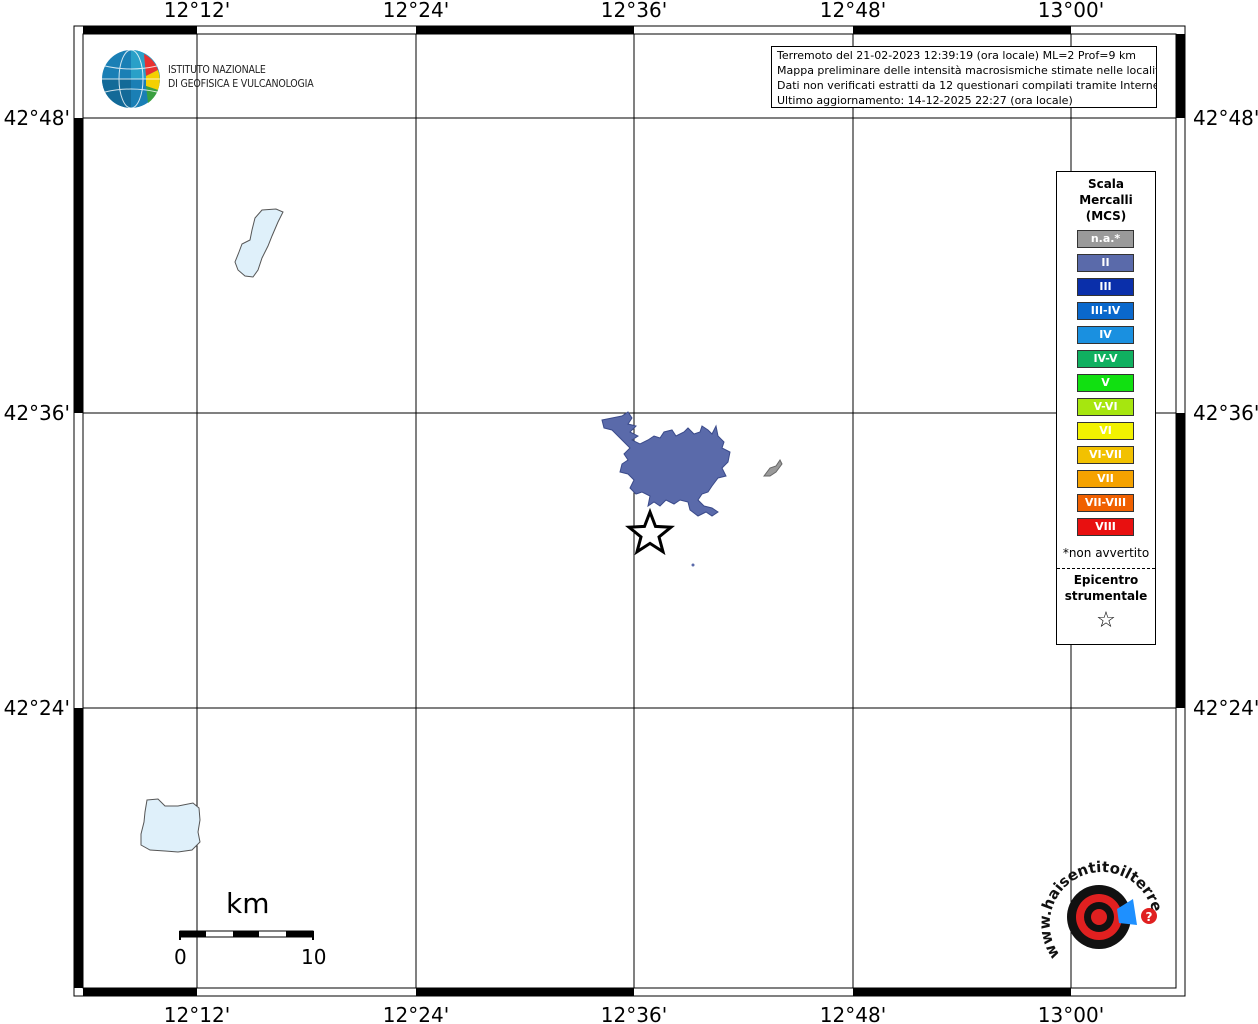  Describe the element at coordinates (241, 84) in the screenshot. I see `logo-line-2: DI GEOFISICA E VULCANOLOGIA` at that location.